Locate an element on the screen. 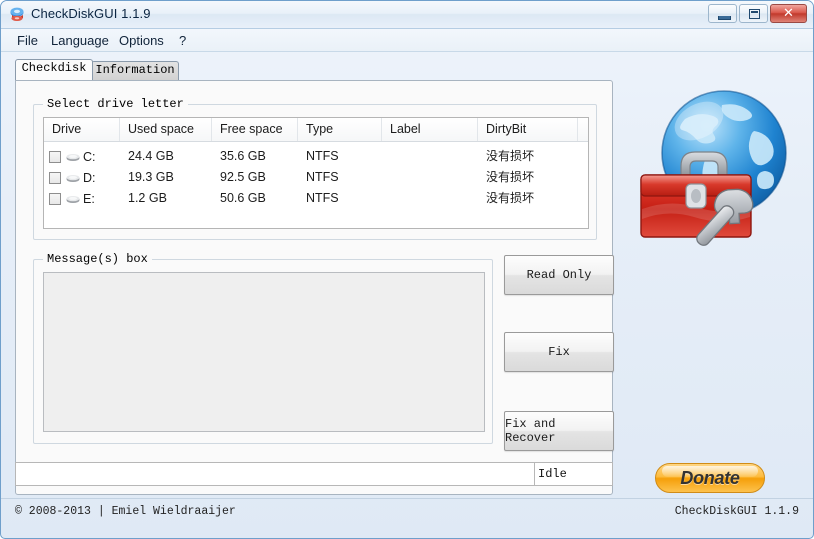 This screenshot has width=814, height=539. drive-cell: D: is located at coordinates (84, 177).